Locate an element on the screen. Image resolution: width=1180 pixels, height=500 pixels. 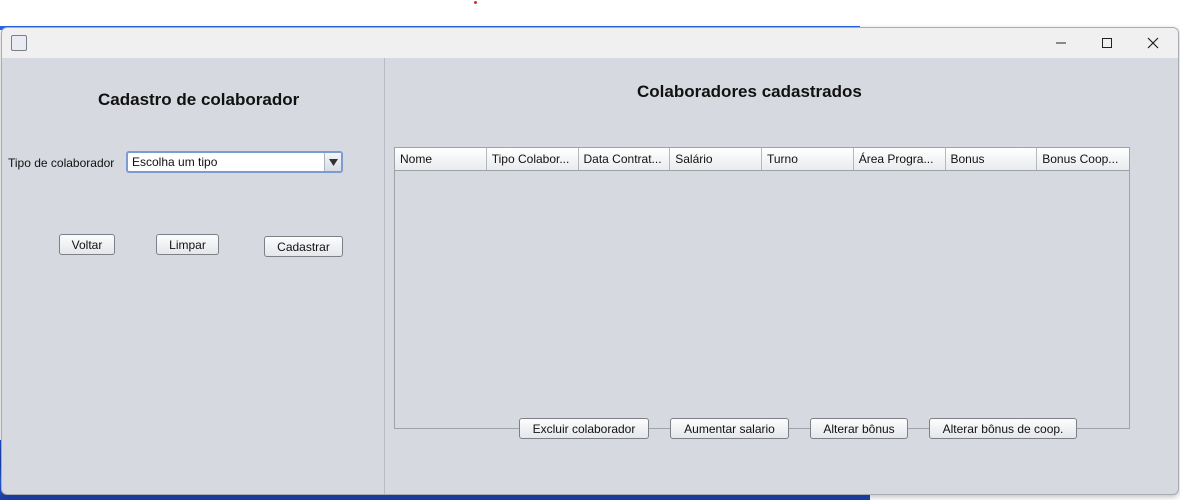
minimize-icon is located at coordinates (1061, 43).